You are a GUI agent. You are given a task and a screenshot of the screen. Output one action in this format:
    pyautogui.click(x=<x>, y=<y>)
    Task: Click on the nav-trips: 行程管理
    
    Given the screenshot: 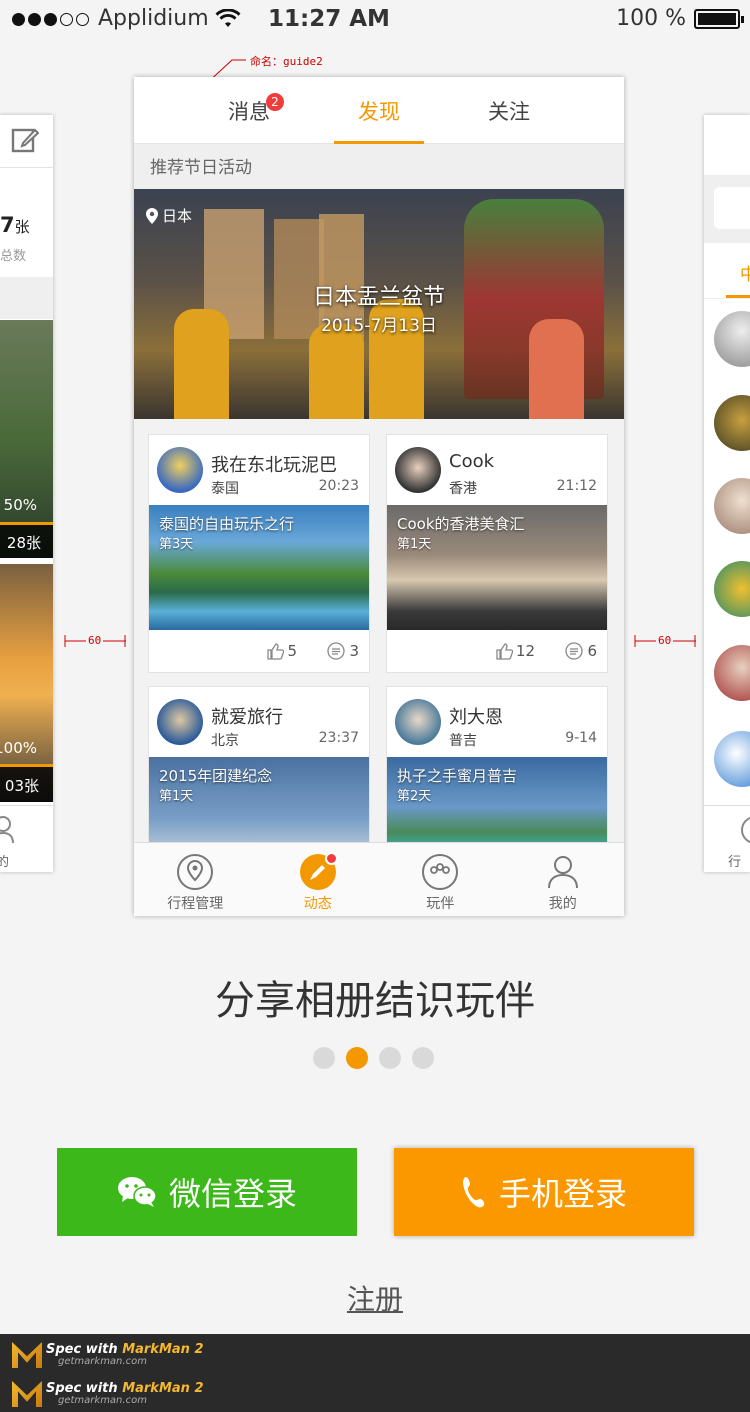 What is the action you would take?
    pyautogui.click(x=195, y=879)
    